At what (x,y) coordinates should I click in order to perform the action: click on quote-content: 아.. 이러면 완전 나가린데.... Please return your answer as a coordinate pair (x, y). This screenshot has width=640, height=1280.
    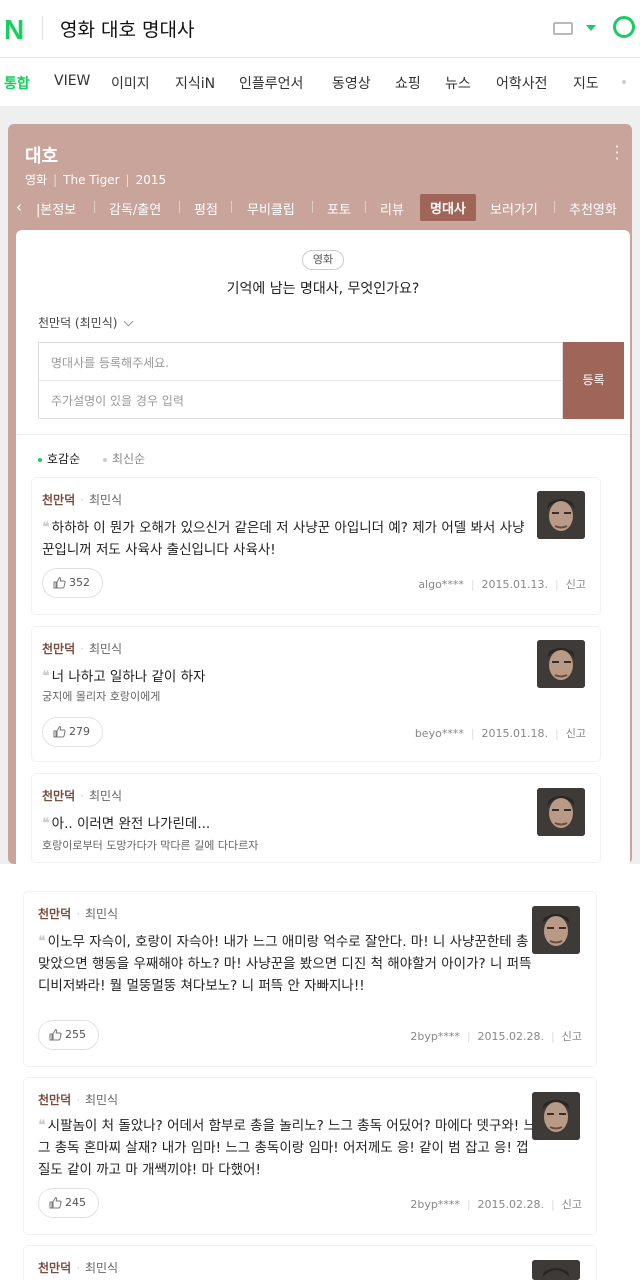
    Looking at the image, I should click on (131, 824).